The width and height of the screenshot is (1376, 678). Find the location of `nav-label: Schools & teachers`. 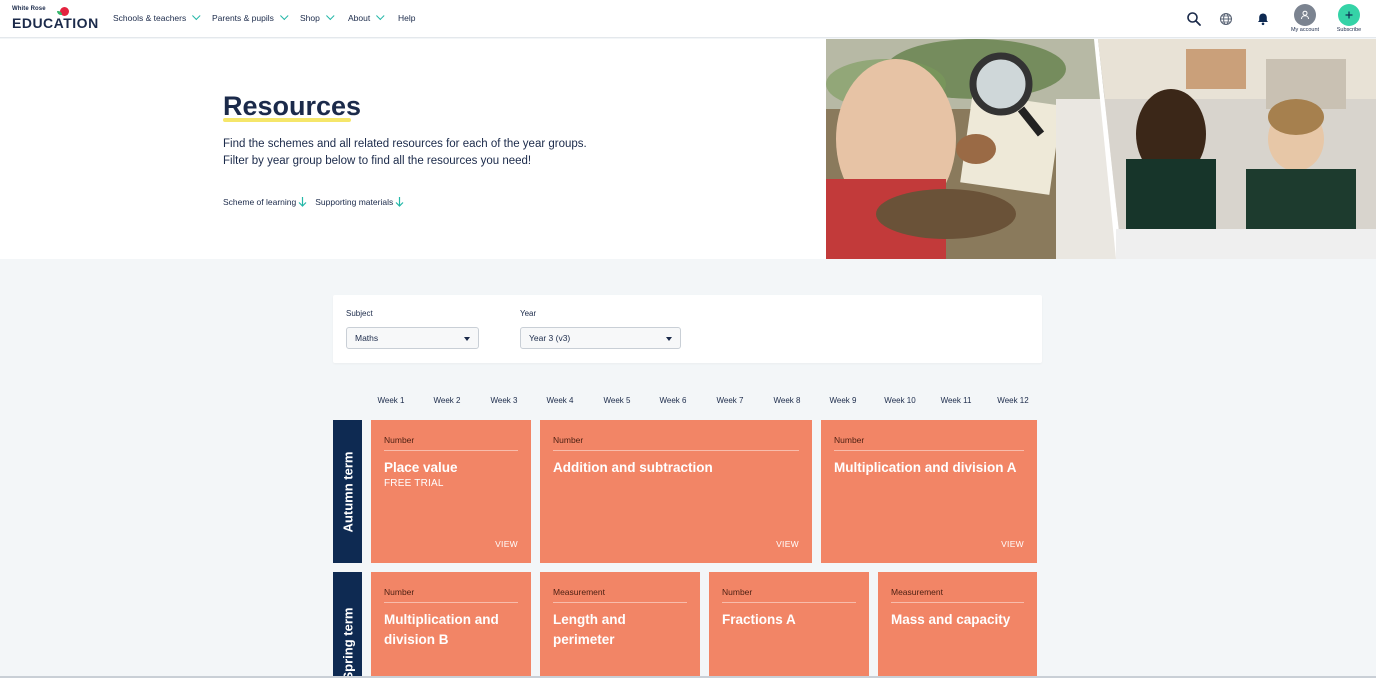

nav-label: Schools & teachers is located at coordinates (150, 18).